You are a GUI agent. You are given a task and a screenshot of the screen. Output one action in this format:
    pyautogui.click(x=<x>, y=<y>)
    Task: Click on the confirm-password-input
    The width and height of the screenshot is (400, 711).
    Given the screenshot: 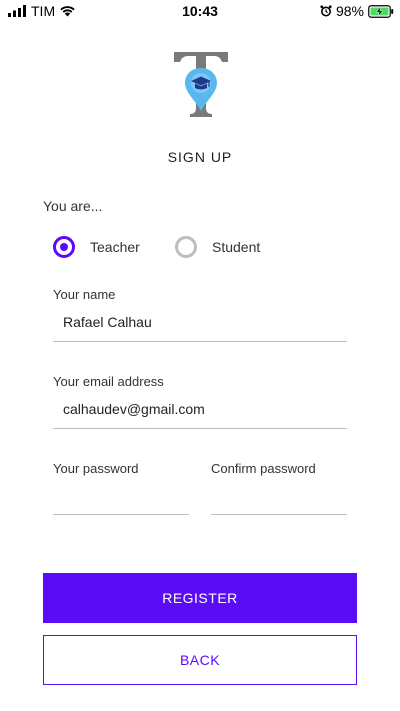 What is the action you would take?
    pyautogui.click(x=279, y=499)
    